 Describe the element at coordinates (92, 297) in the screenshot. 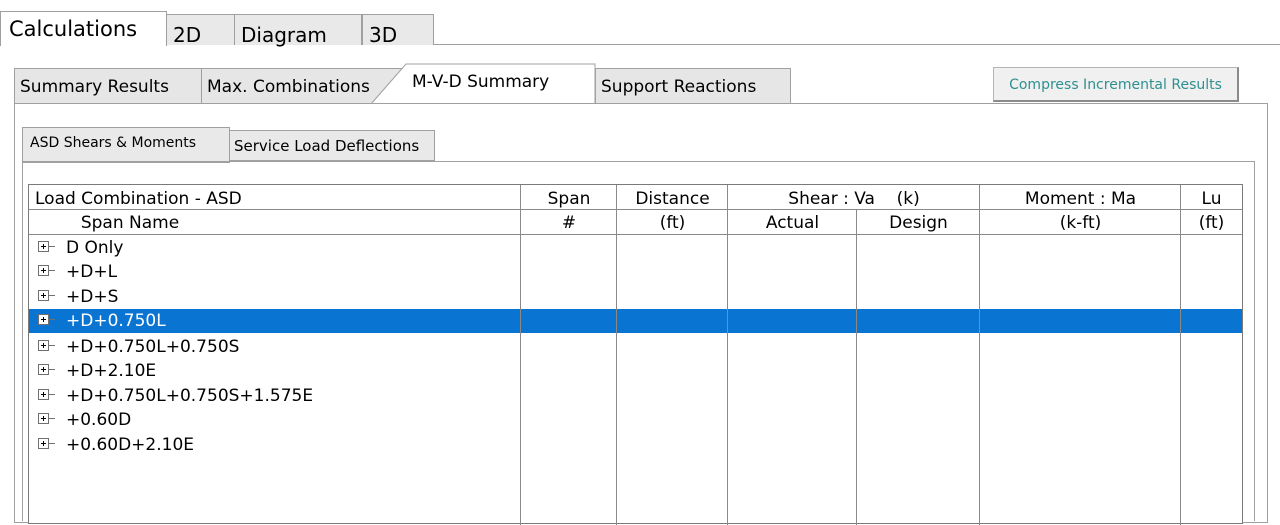

I see `row-label: +D+S` at that location.